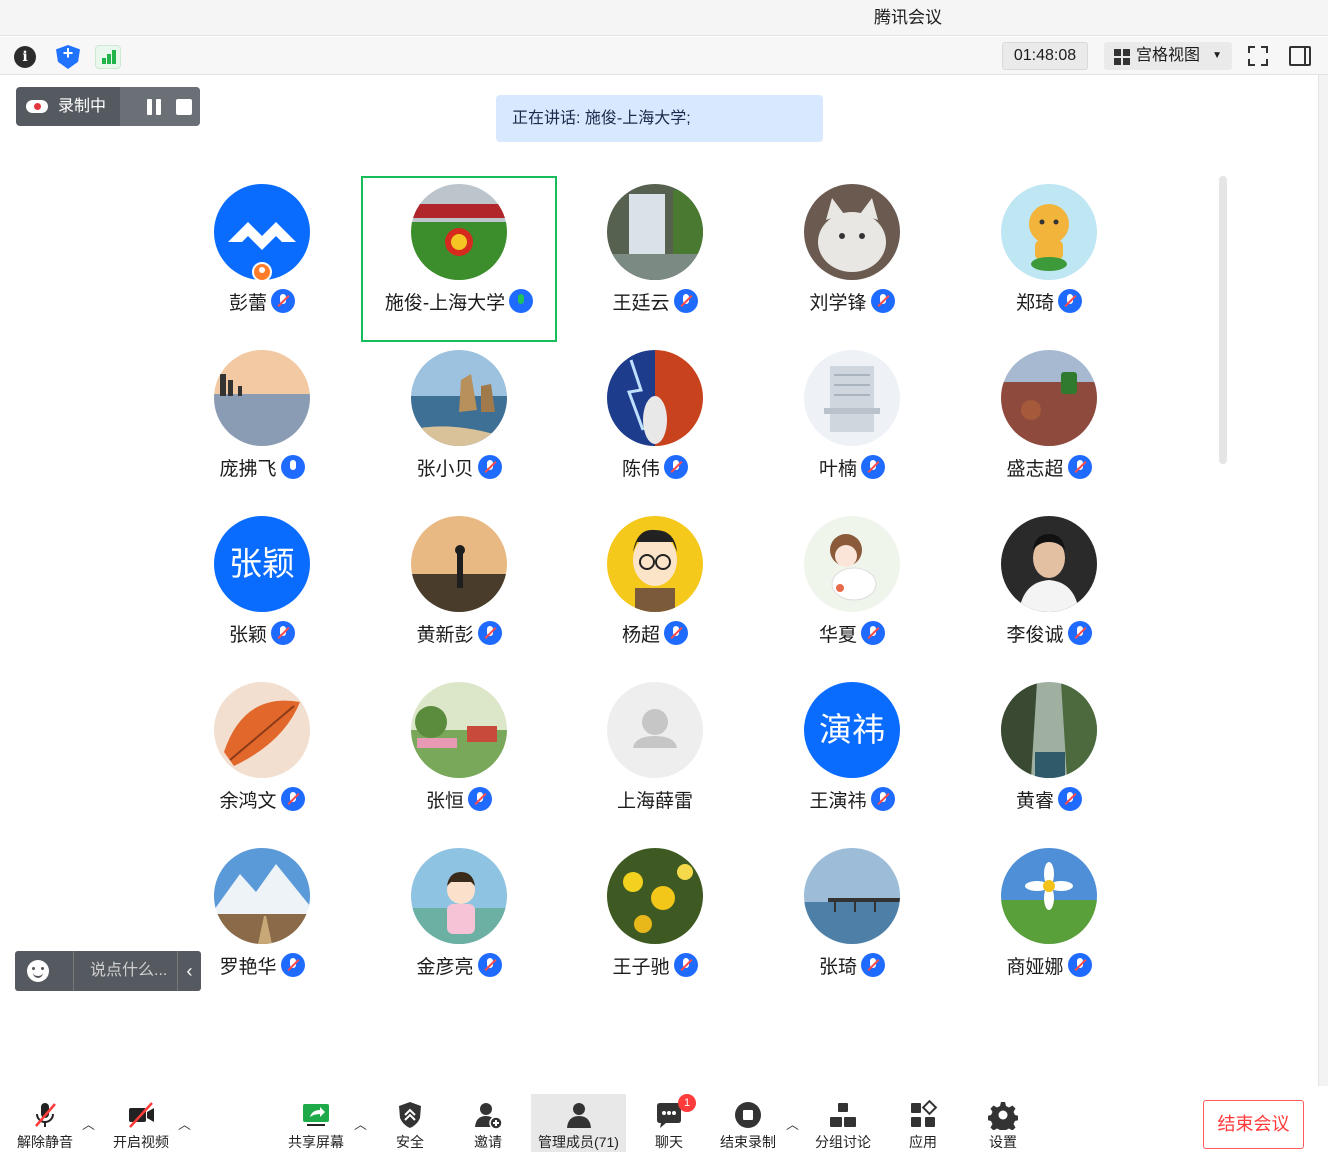 The image size is (1328, 1152). What do you see at coordinates (1217, 55) in the screenshot?
I see `chevron-down-icon: ▼` at bounding box center [1217, 55].